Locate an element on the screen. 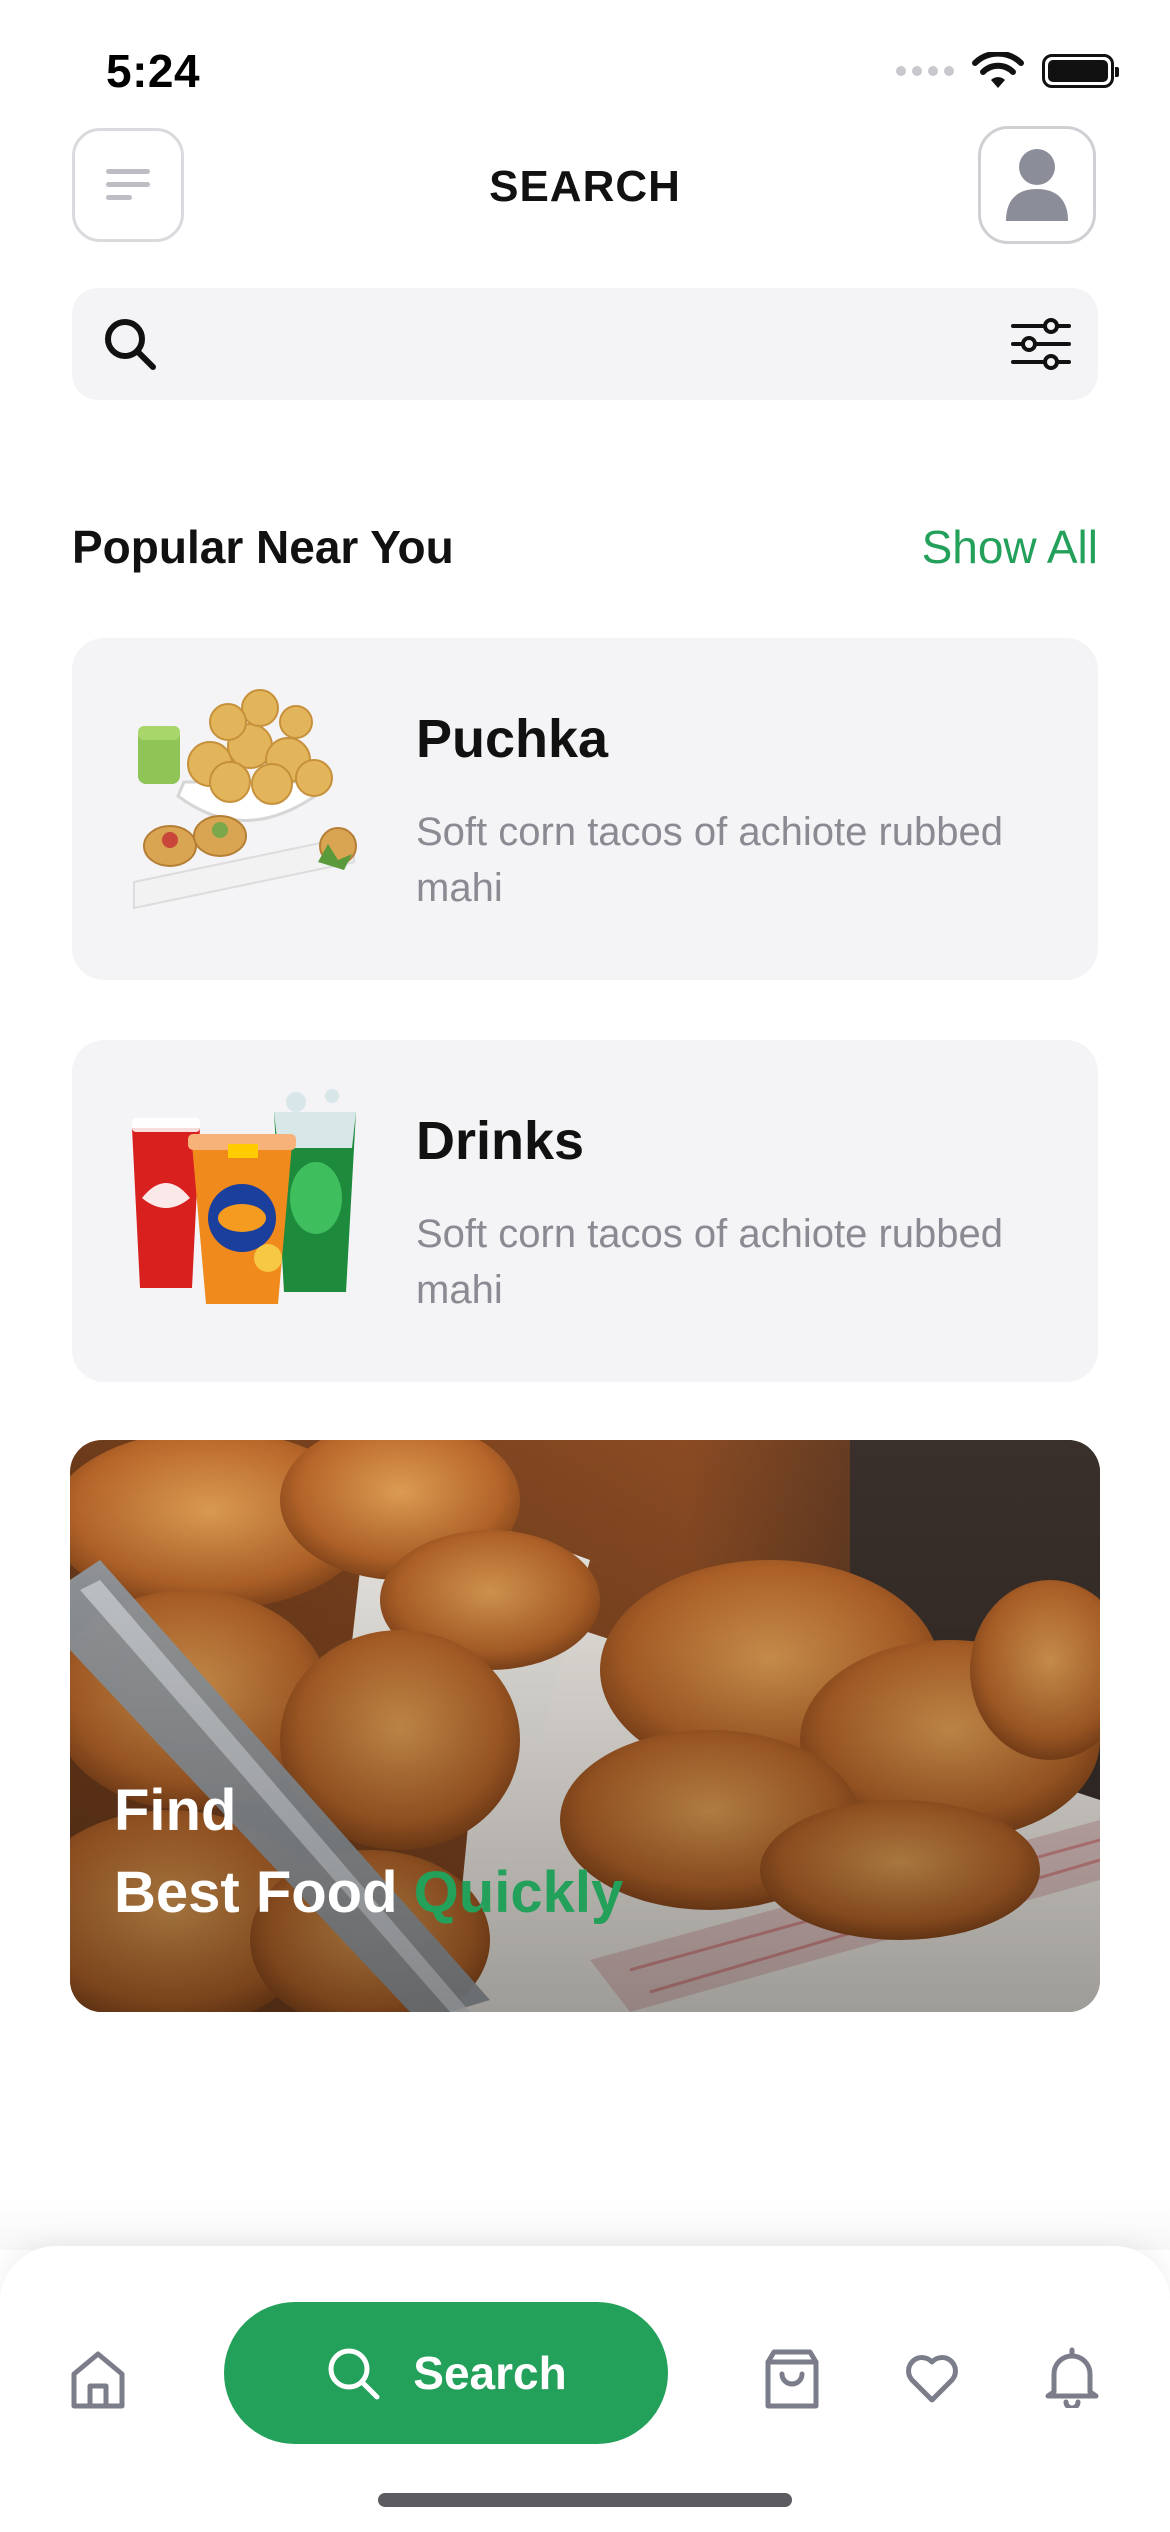 This screenshot has width=1170, height=2532. promo-line-1: Find is located at coordinates (175, 1810).